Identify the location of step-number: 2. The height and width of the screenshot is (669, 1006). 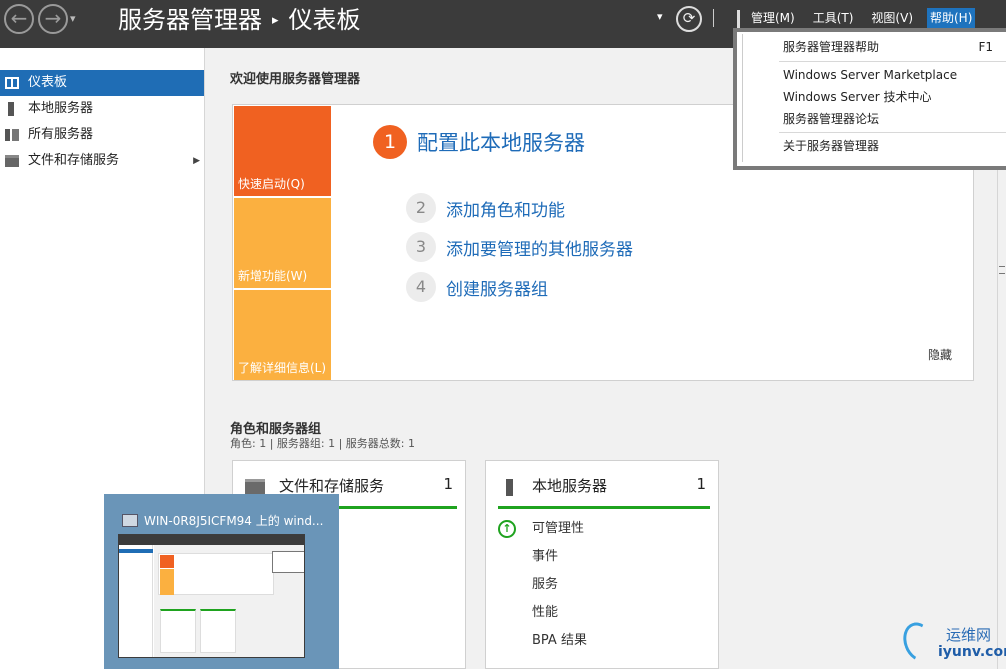
(421, 208).